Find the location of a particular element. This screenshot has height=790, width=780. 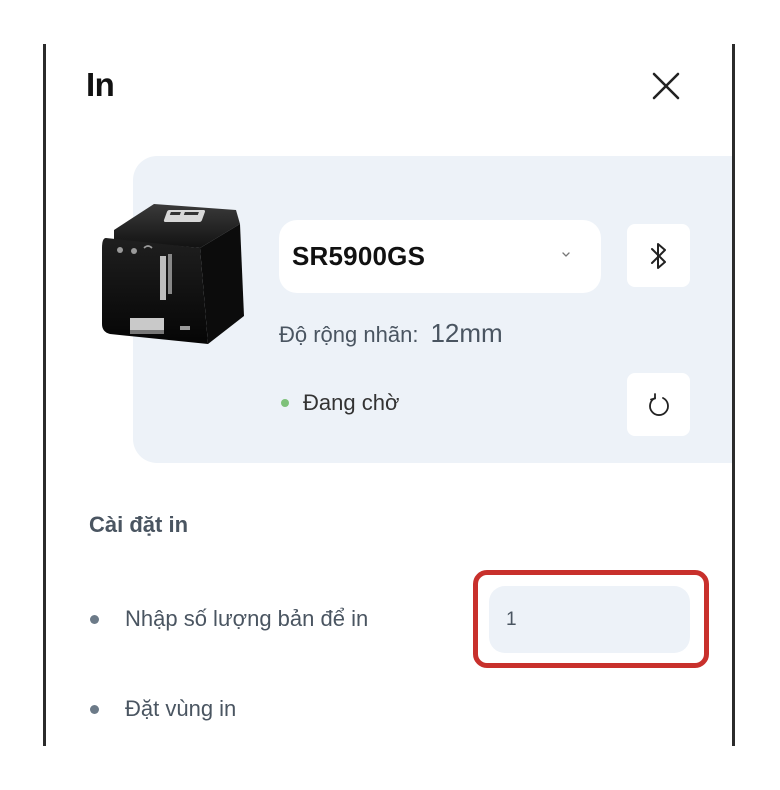

close-icon is located at coordinates (666, 86).